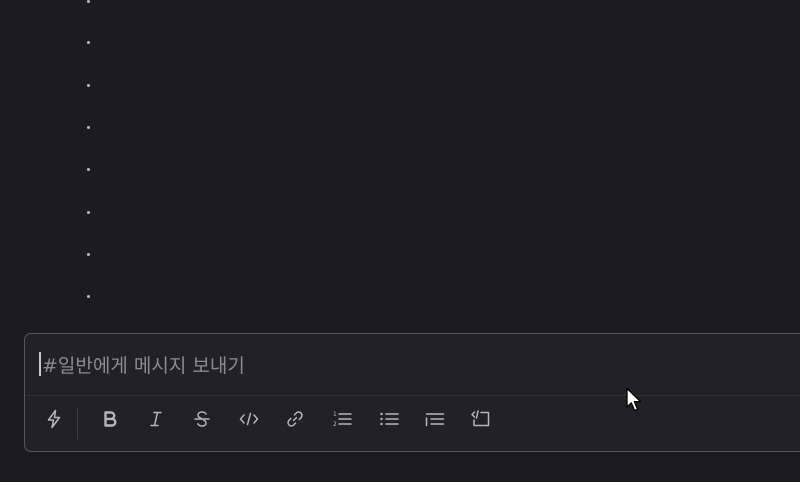  I want to click on lightning-icon, so click(54, 419).